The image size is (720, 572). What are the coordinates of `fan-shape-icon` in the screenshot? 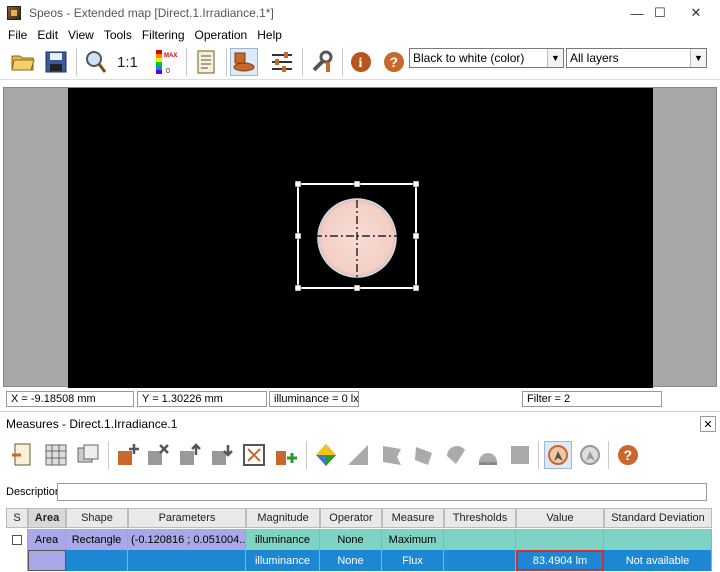 It's located at (456, 455).